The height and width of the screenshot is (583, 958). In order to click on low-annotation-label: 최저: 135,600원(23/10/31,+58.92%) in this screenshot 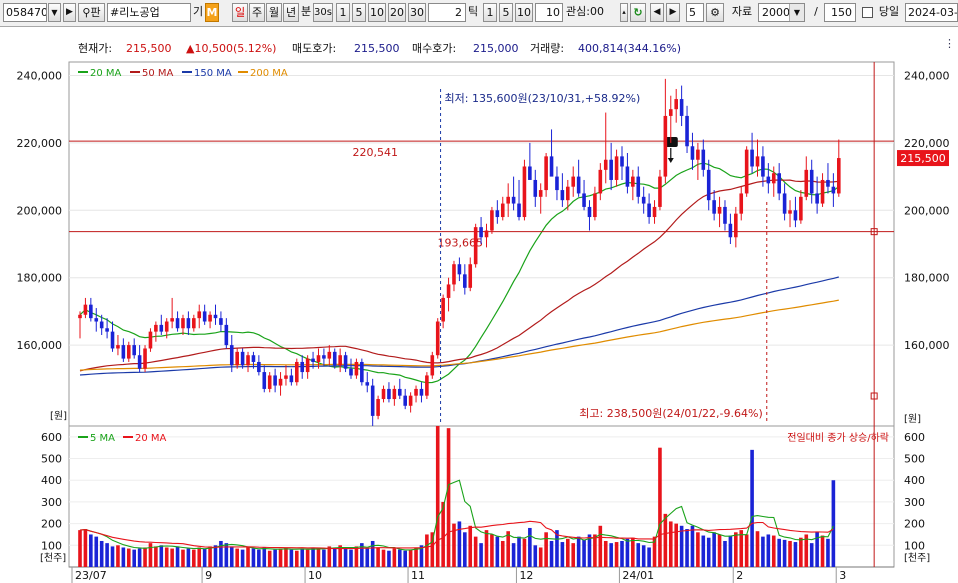, I will do `click(543, 98)`.